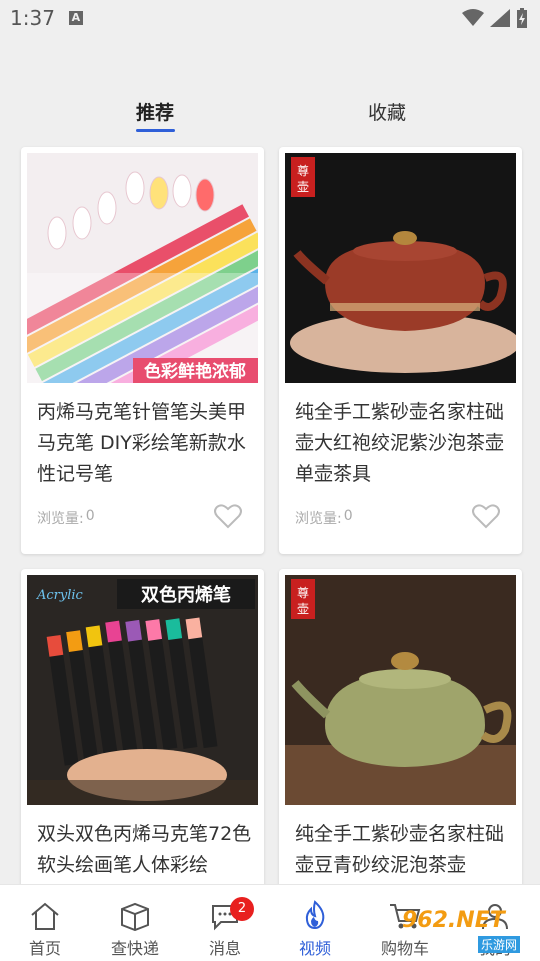  What do you see at coordinates (142, 690) in the screenshot?
I see `acrylic-markers-image: 双色丙烯笔 Acrylic` at bounding box center [142, 690].